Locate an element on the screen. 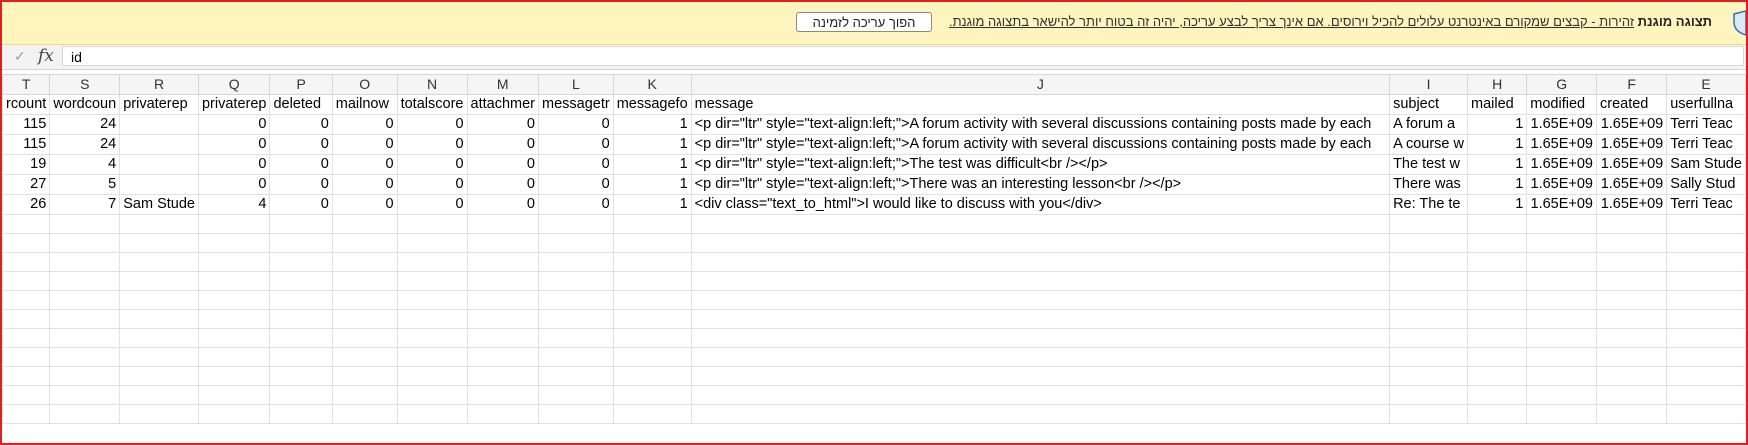 The width and height of the screenshot is (1748, 445). cell-field-header: mailnow is located at coordinates (364, 104).